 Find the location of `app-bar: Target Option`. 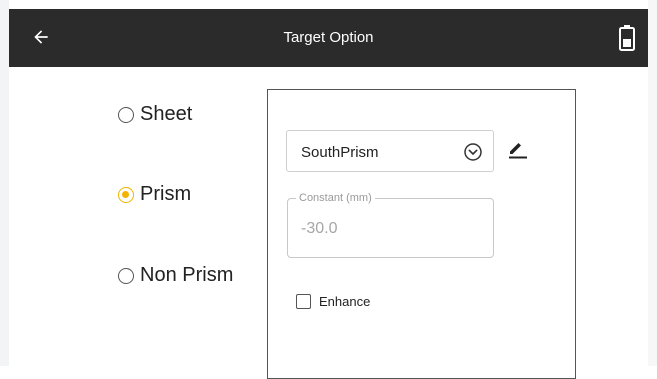

app-bar: Target Option is located at coordinates (328, 38).